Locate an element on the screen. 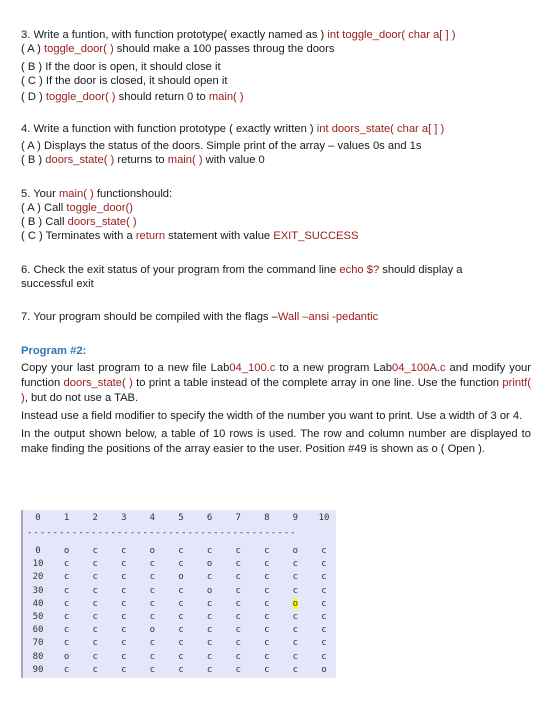 This screenshot has width=548, height=703. table-row: 90 c c c c c c c c c o is located at coordinates (179, 671).